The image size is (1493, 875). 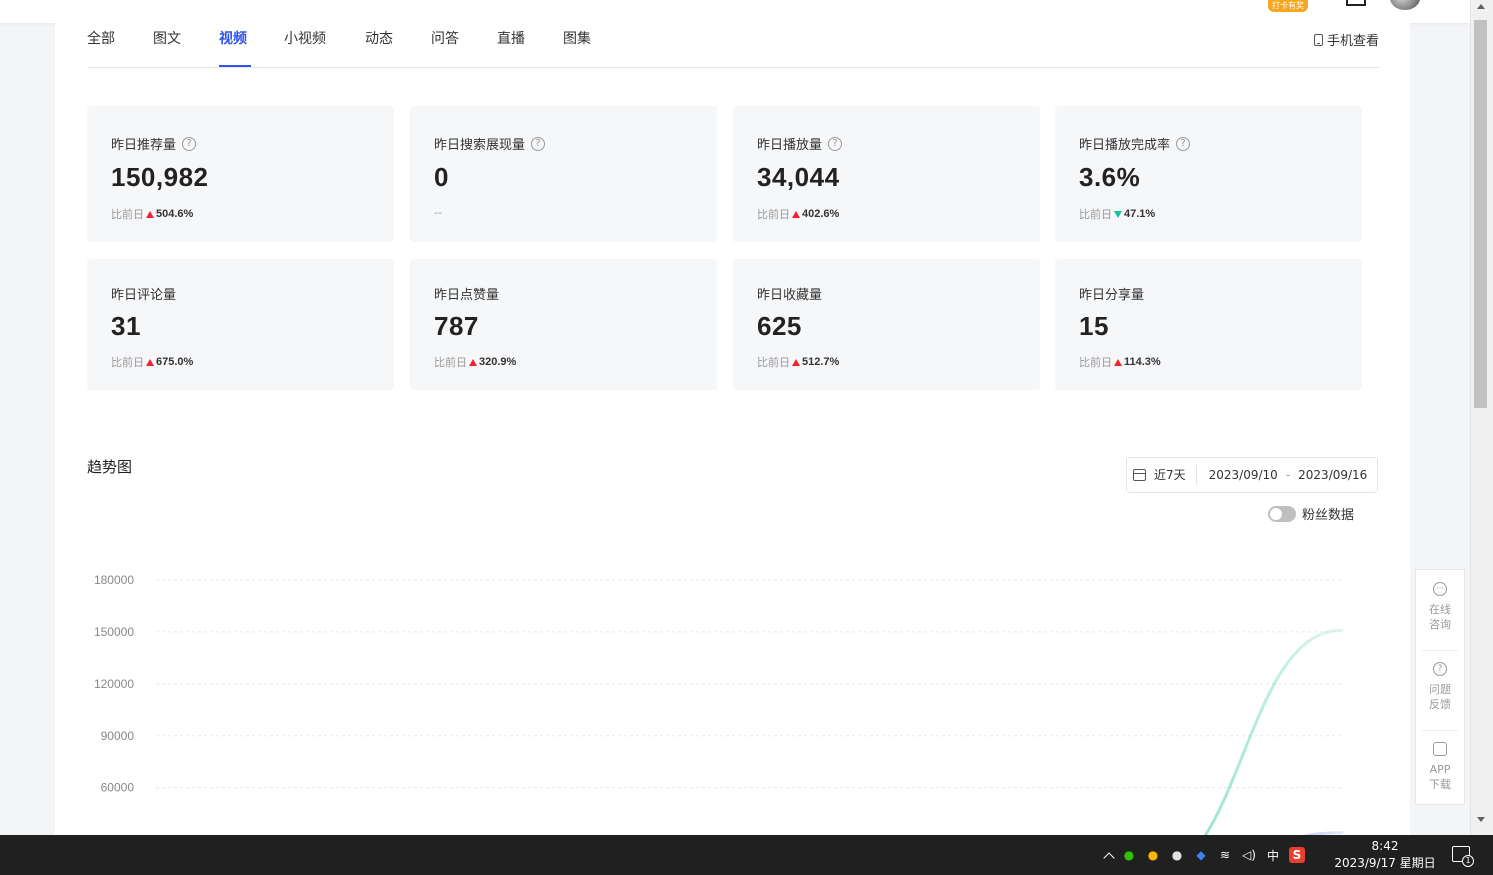 I want to click on date-range-picker: 近7天 2023/09/10 - 2023/09/16, so click(x=1252, y=475).